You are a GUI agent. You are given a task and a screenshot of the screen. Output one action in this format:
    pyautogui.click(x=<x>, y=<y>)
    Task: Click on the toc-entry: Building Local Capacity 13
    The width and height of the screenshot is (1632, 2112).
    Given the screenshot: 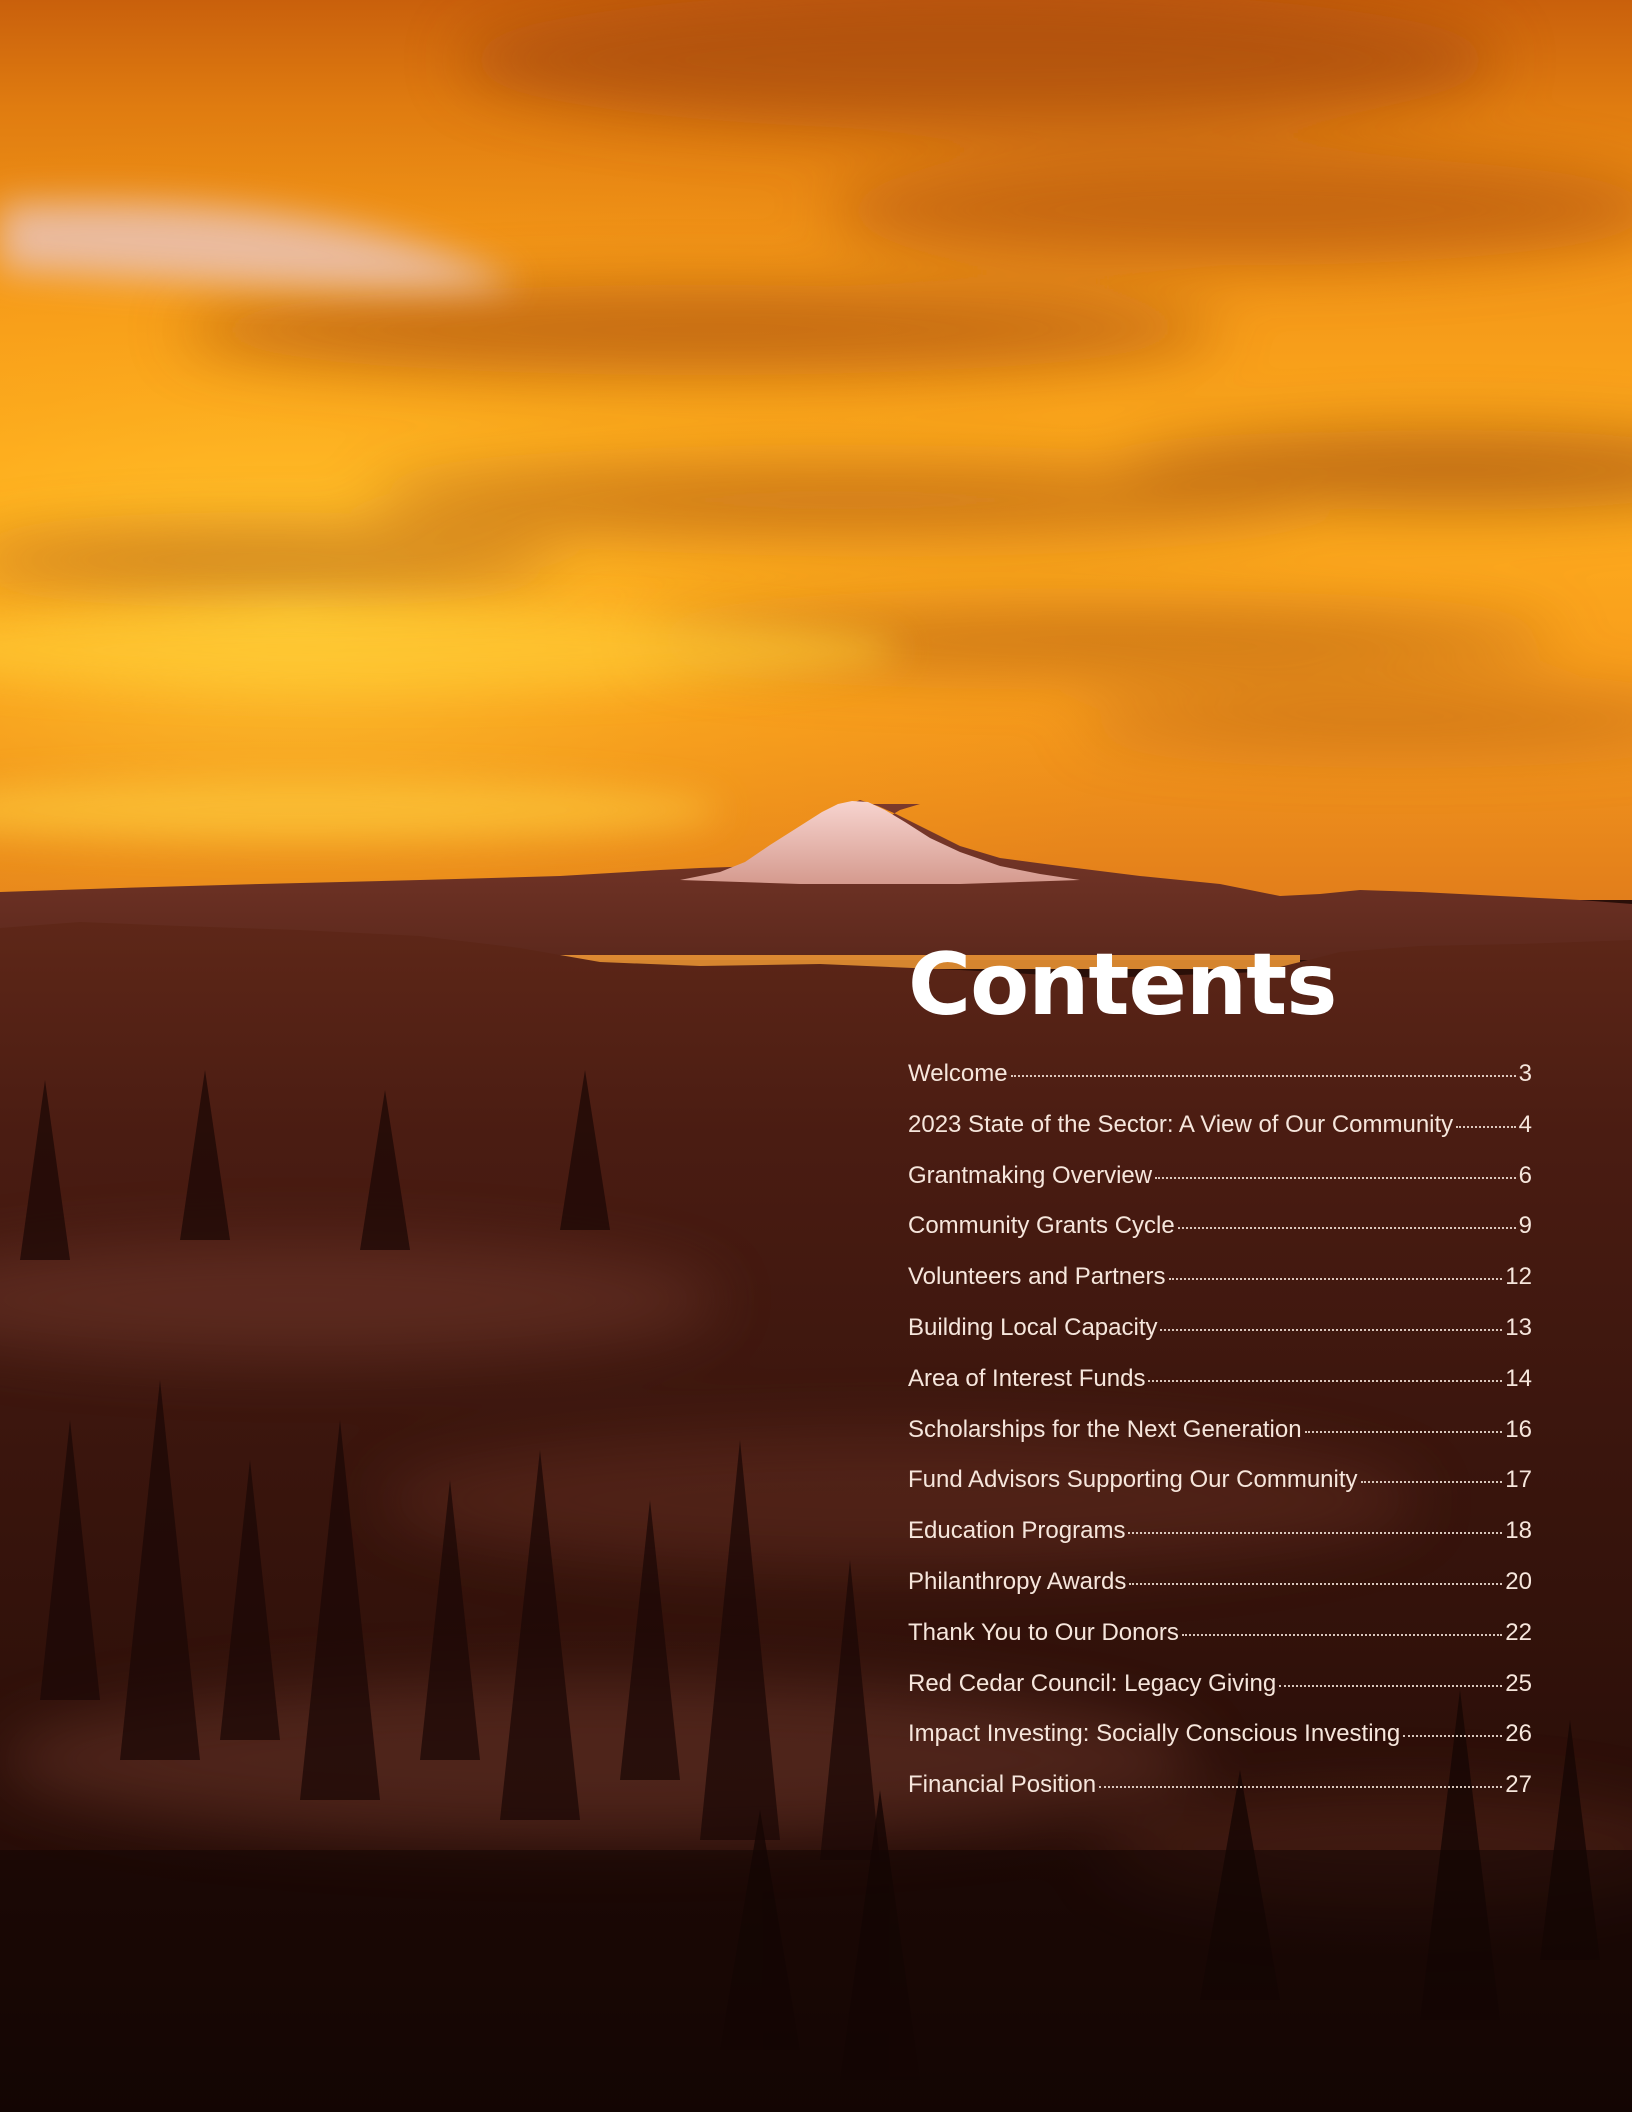 What is the action you would take?
    pyautogui.click(x=1220, y=1339)
    